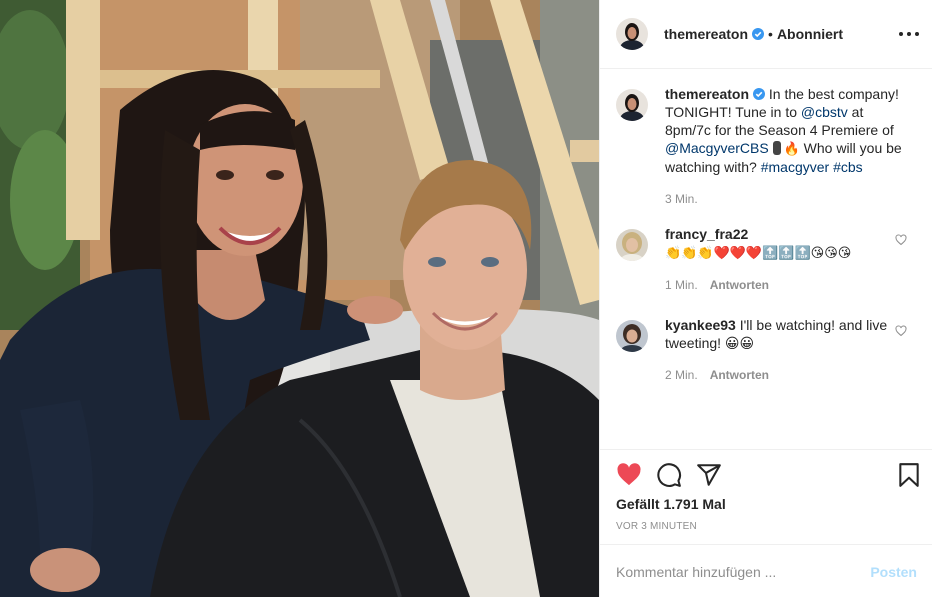  I want to click on hashtag-cbs: #cbs, so click(848, 167).